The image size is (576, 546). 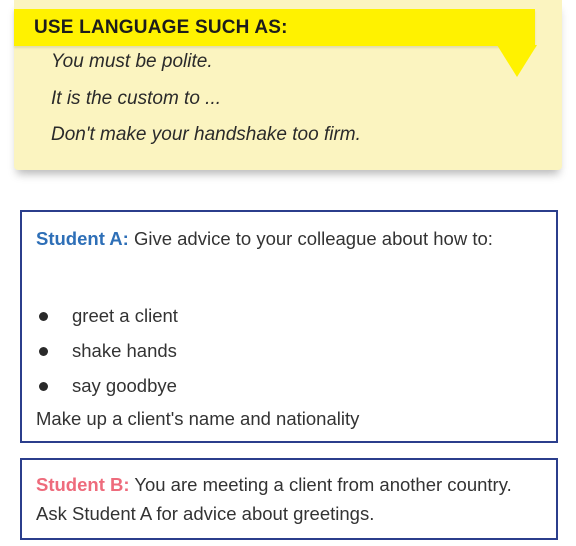 What do you see at coordinates (517, 61) in the screenshot?
I see `down-arrow-icon` at bounding box center [517, 61].